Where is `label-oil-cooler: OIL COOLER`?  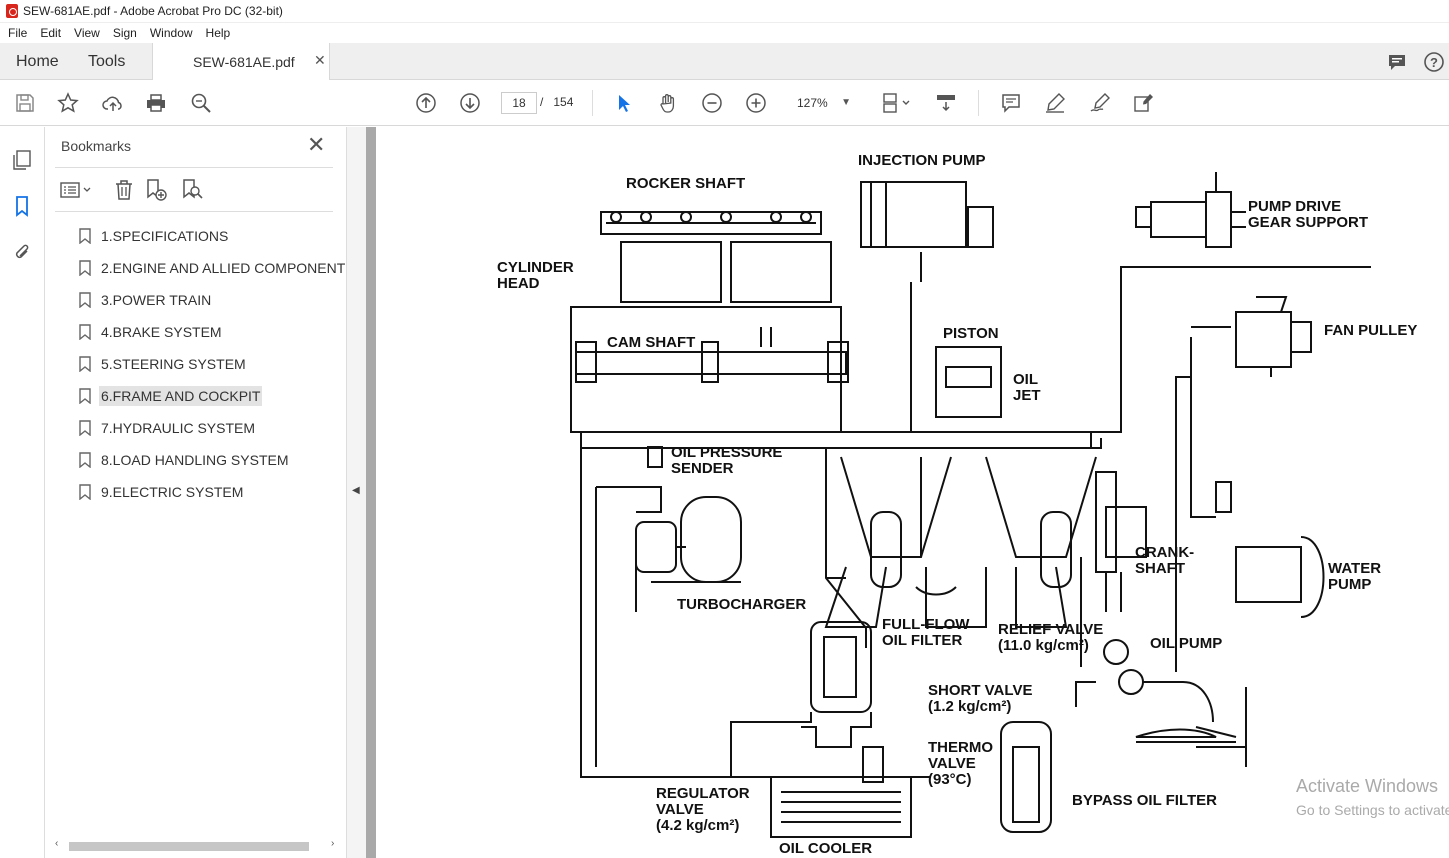 label-oil-cooler: OIL COOLER is located at coordinates (825, 848).